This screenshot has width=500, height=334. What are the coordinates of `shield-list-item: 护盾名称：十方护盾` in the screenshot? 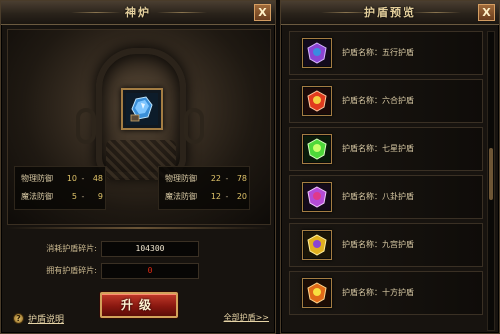 It's located at (386, 293).